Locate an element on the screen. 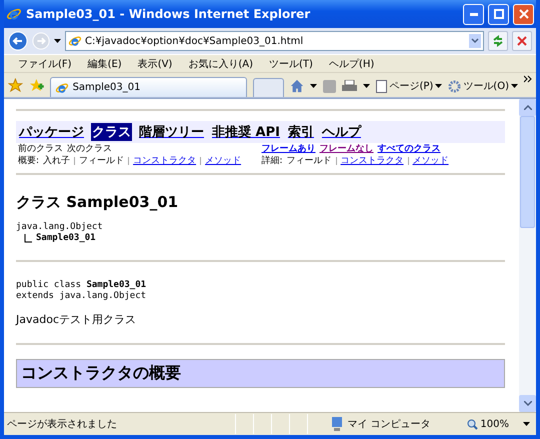  page-icon is located at coordinates (382, 86).